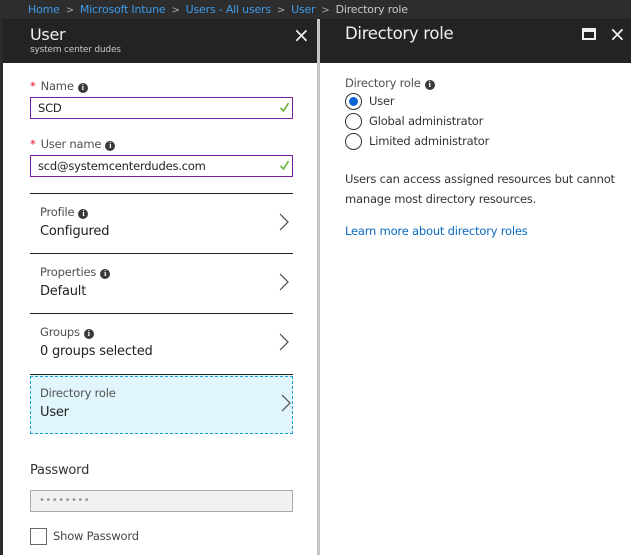  I want to click on directory-role-label: Directory role, so click(78, 393).